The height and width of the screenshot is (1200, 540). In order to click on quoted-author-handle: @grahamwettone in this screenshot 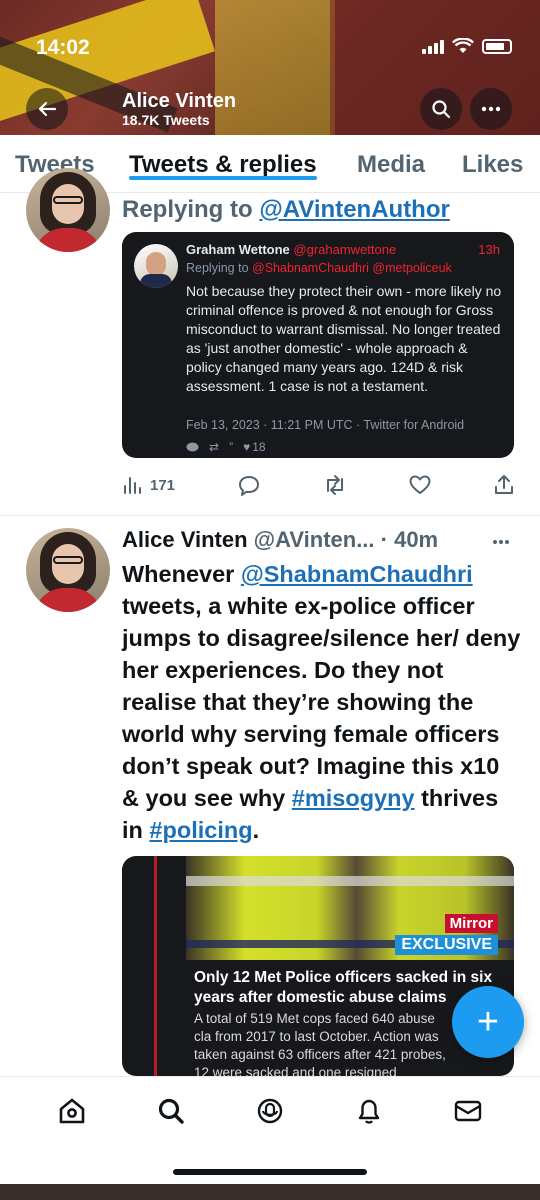, I will do `click(345, 249)`.